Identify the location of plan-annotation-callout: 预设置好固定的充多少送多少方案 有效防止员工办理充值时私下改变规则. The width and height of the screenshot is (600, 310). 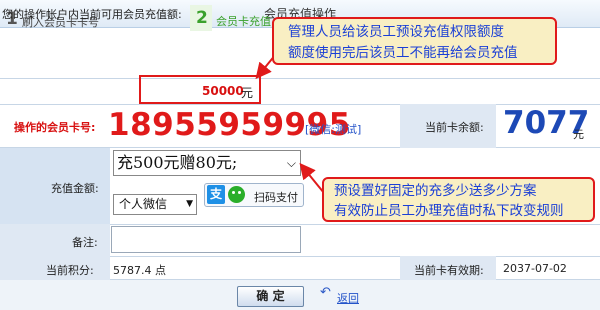
(458, 199).